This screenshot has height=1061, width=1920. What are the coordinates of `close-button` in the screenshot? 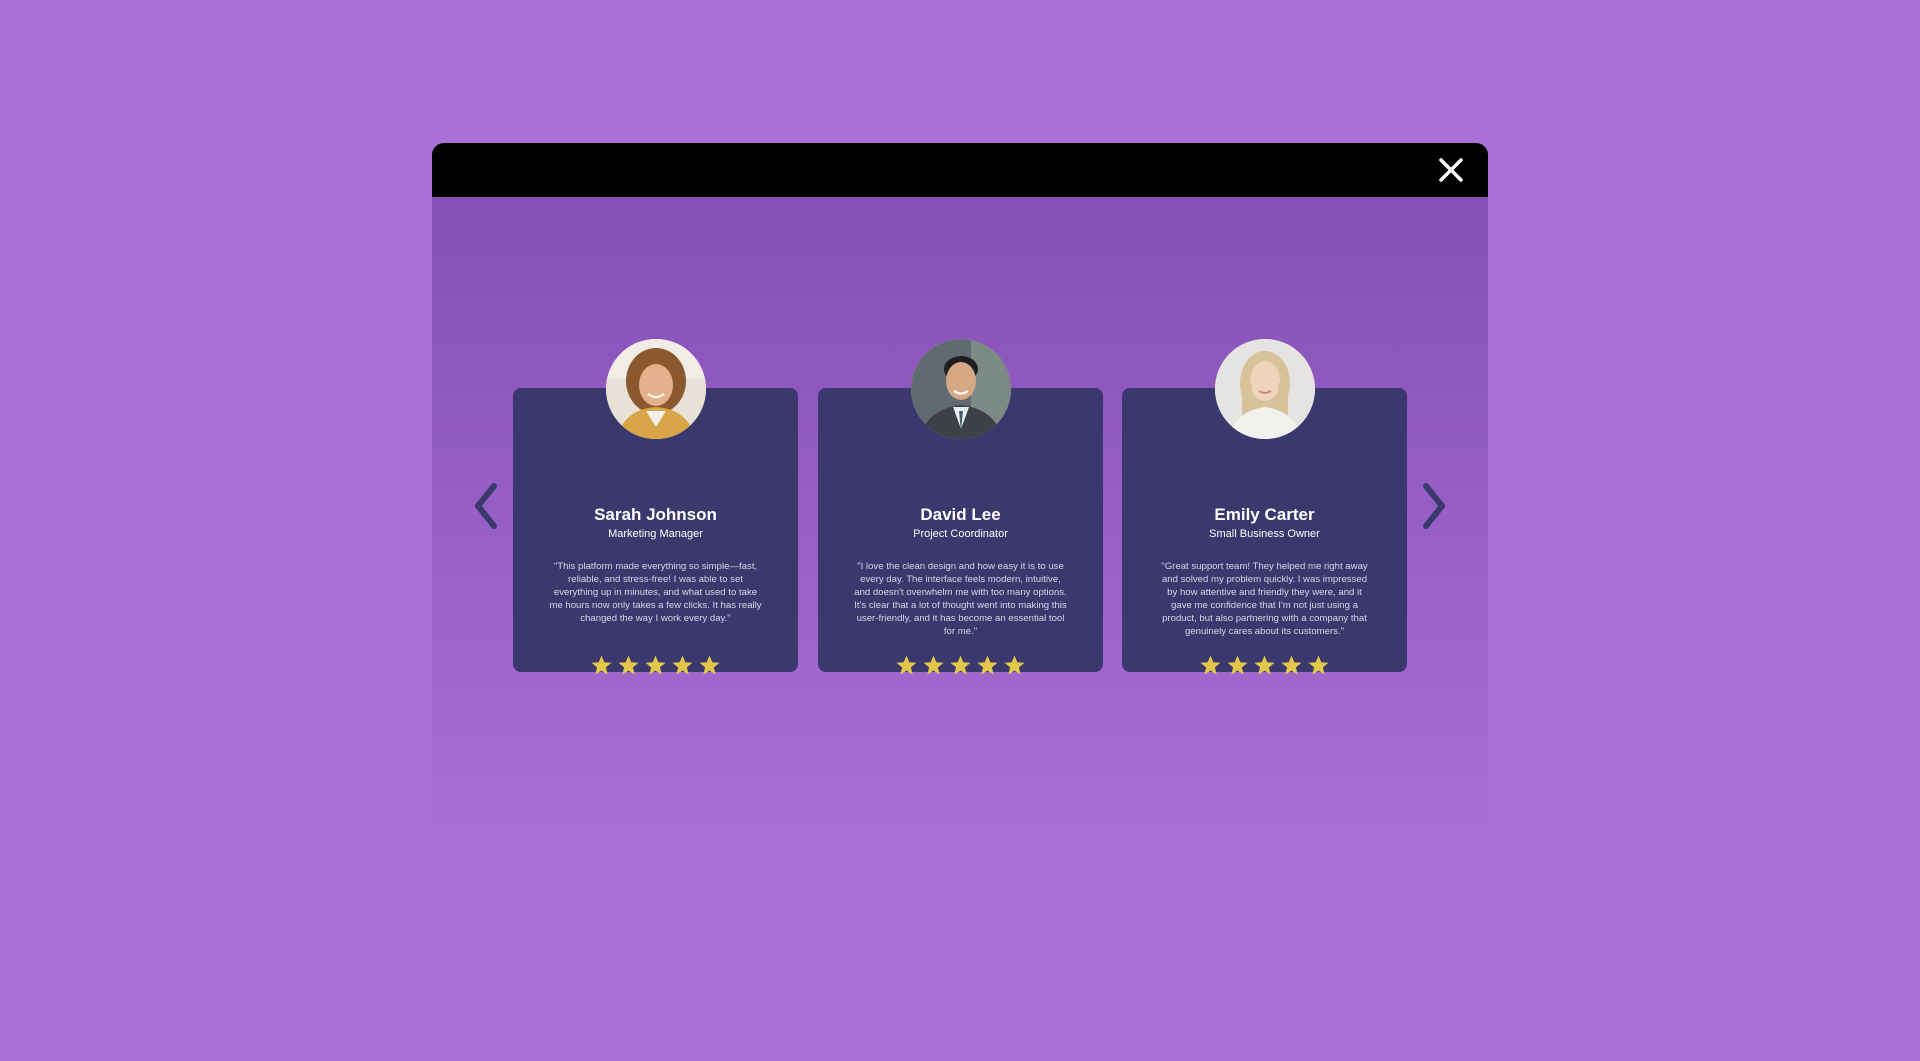 It's located at (1451, 170).